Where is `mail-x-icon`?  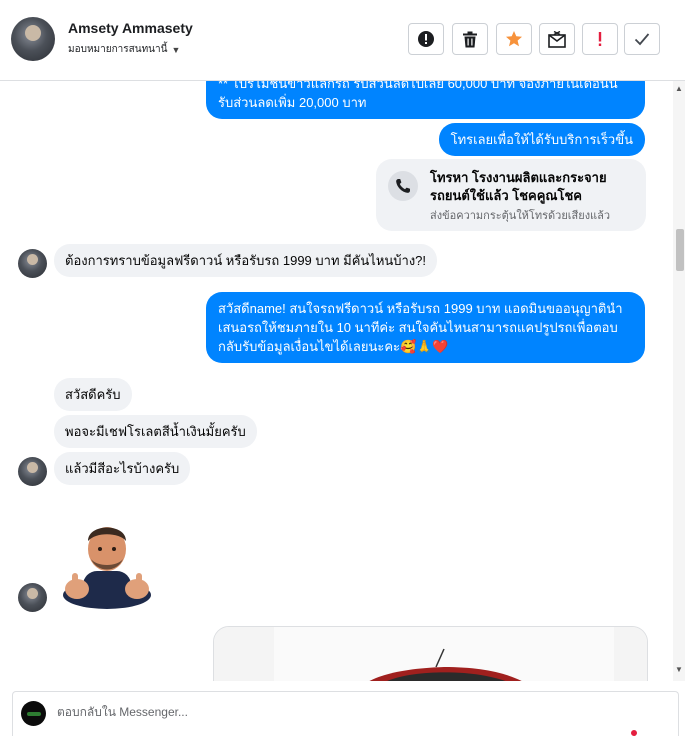 mail-x-icon is located at coordinates (557, 39).